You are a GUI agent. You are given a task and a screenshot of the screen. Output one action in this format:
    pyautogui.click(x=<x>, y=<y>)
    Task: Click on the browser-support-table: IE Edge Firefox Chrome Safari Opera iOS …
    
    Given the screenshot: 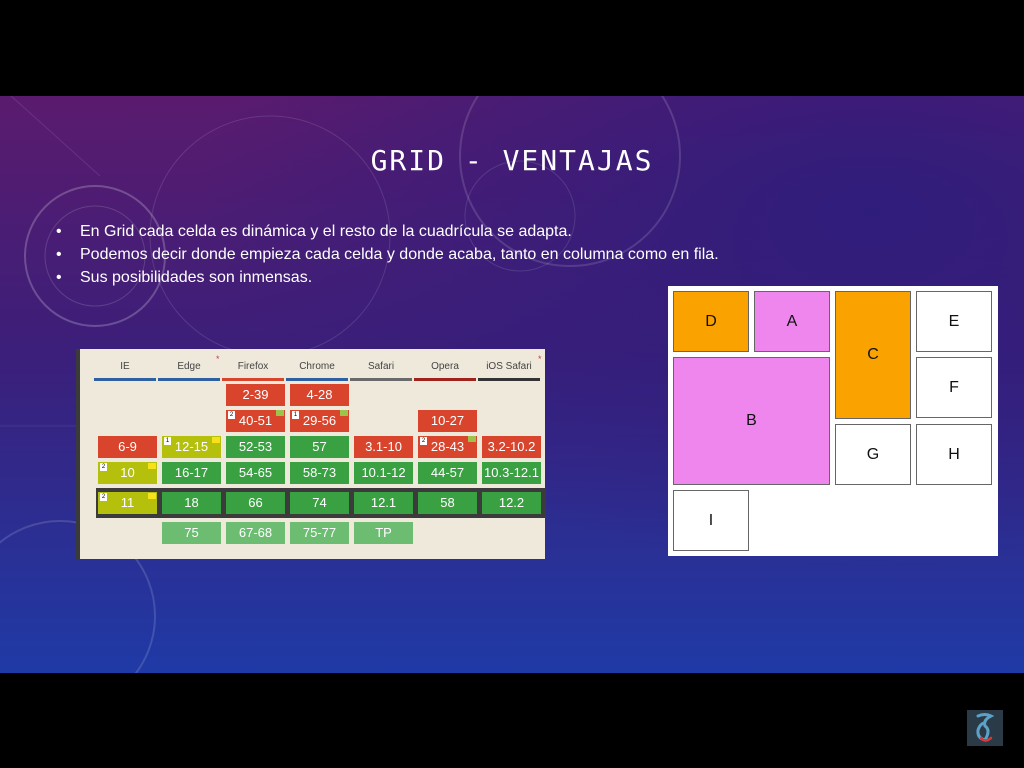 What is the action you would take?
    pyautogui.click(x=311, y=454)
    